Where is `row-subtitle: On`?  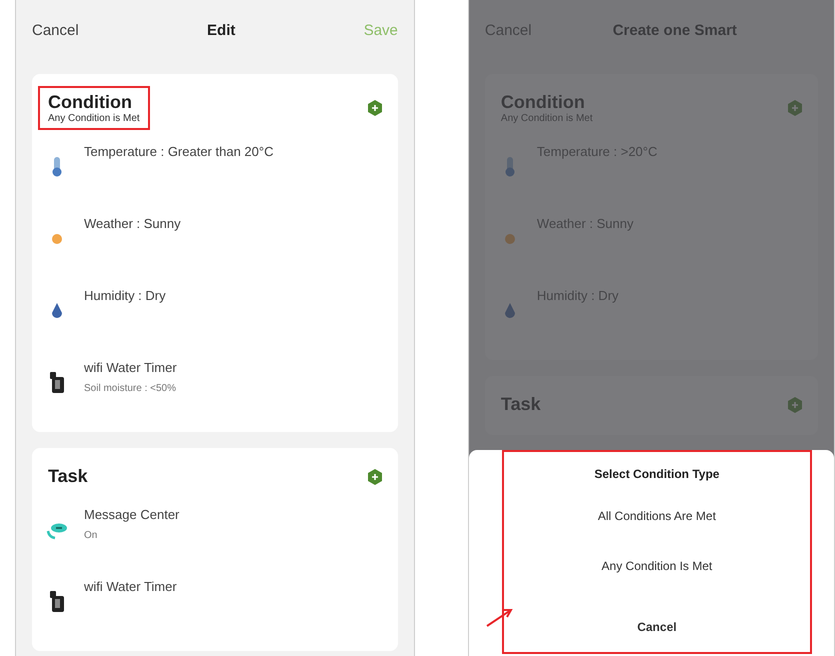 row-subtitle: On is located at coordinates (91, 535).